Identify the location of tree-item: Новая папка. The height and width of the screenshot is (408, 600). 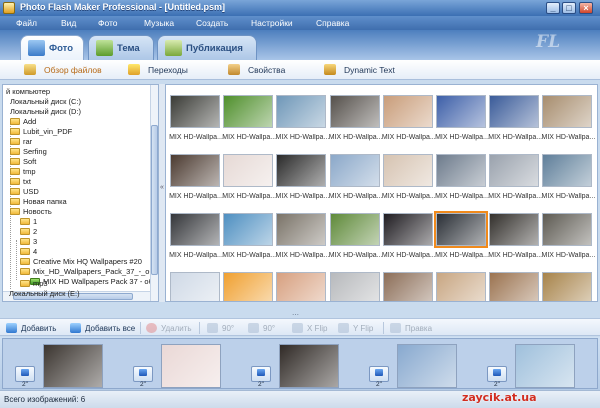
(38, 202).